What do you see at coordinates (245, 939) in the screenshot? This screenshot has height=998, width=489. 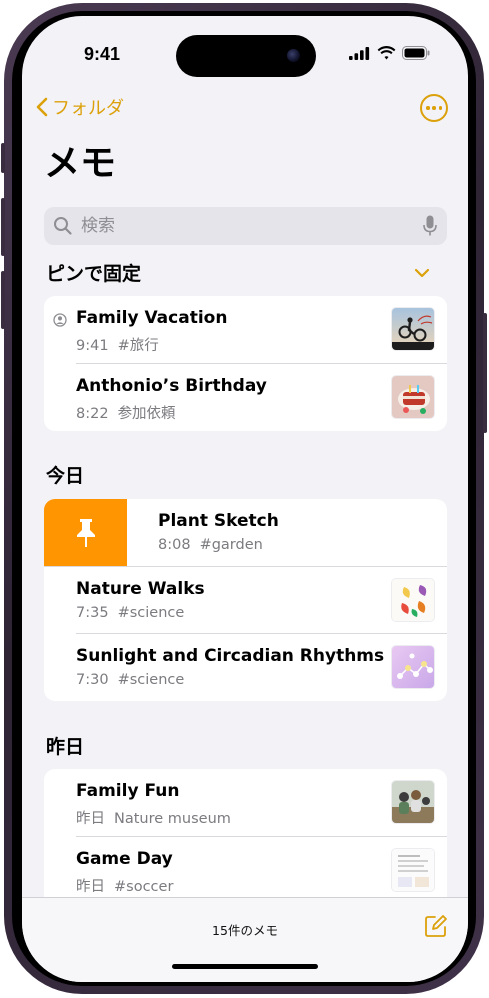 I see `bottom-toolbar: 15件のメモ` at bounding box center [245, 939].